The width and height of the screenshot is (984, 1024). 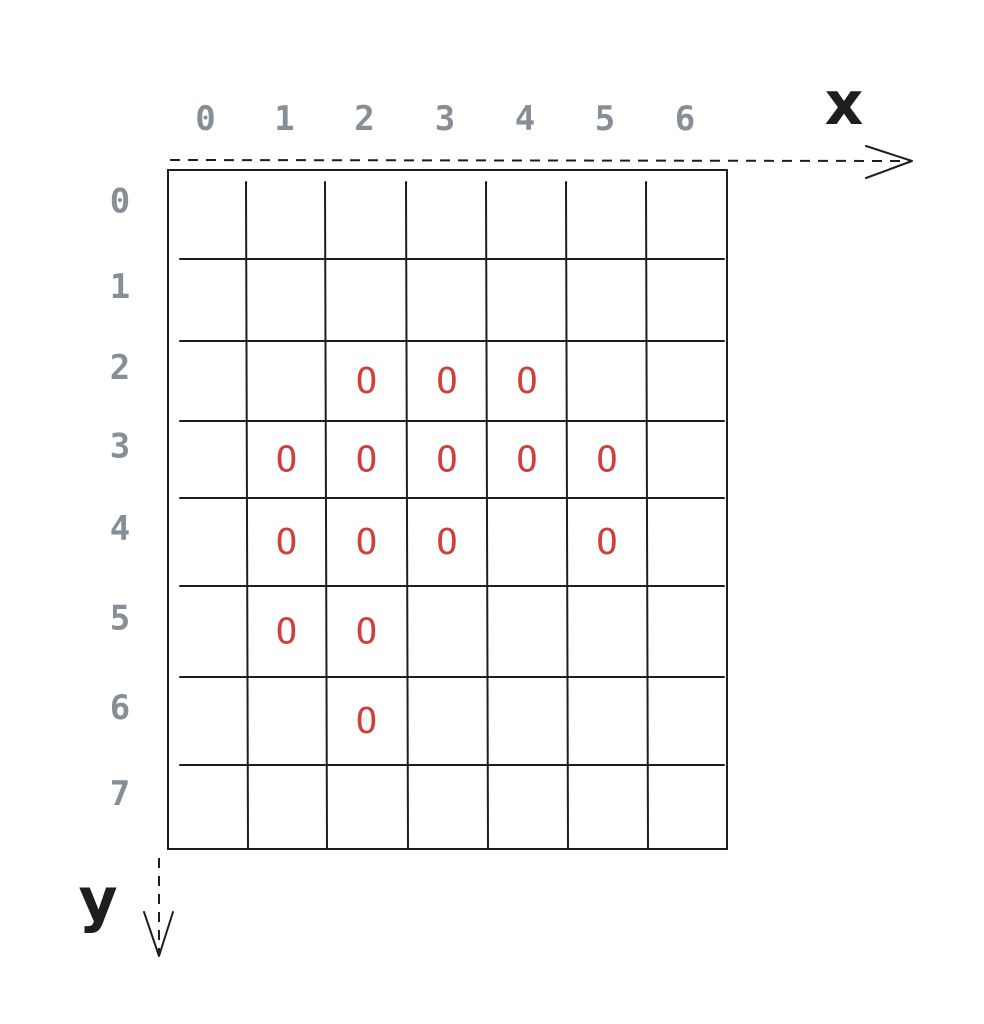 What do you see at coordinates (364, 119) in the screenshot?
I see `x-tick-label: 2` at bounding box center [364, 119].